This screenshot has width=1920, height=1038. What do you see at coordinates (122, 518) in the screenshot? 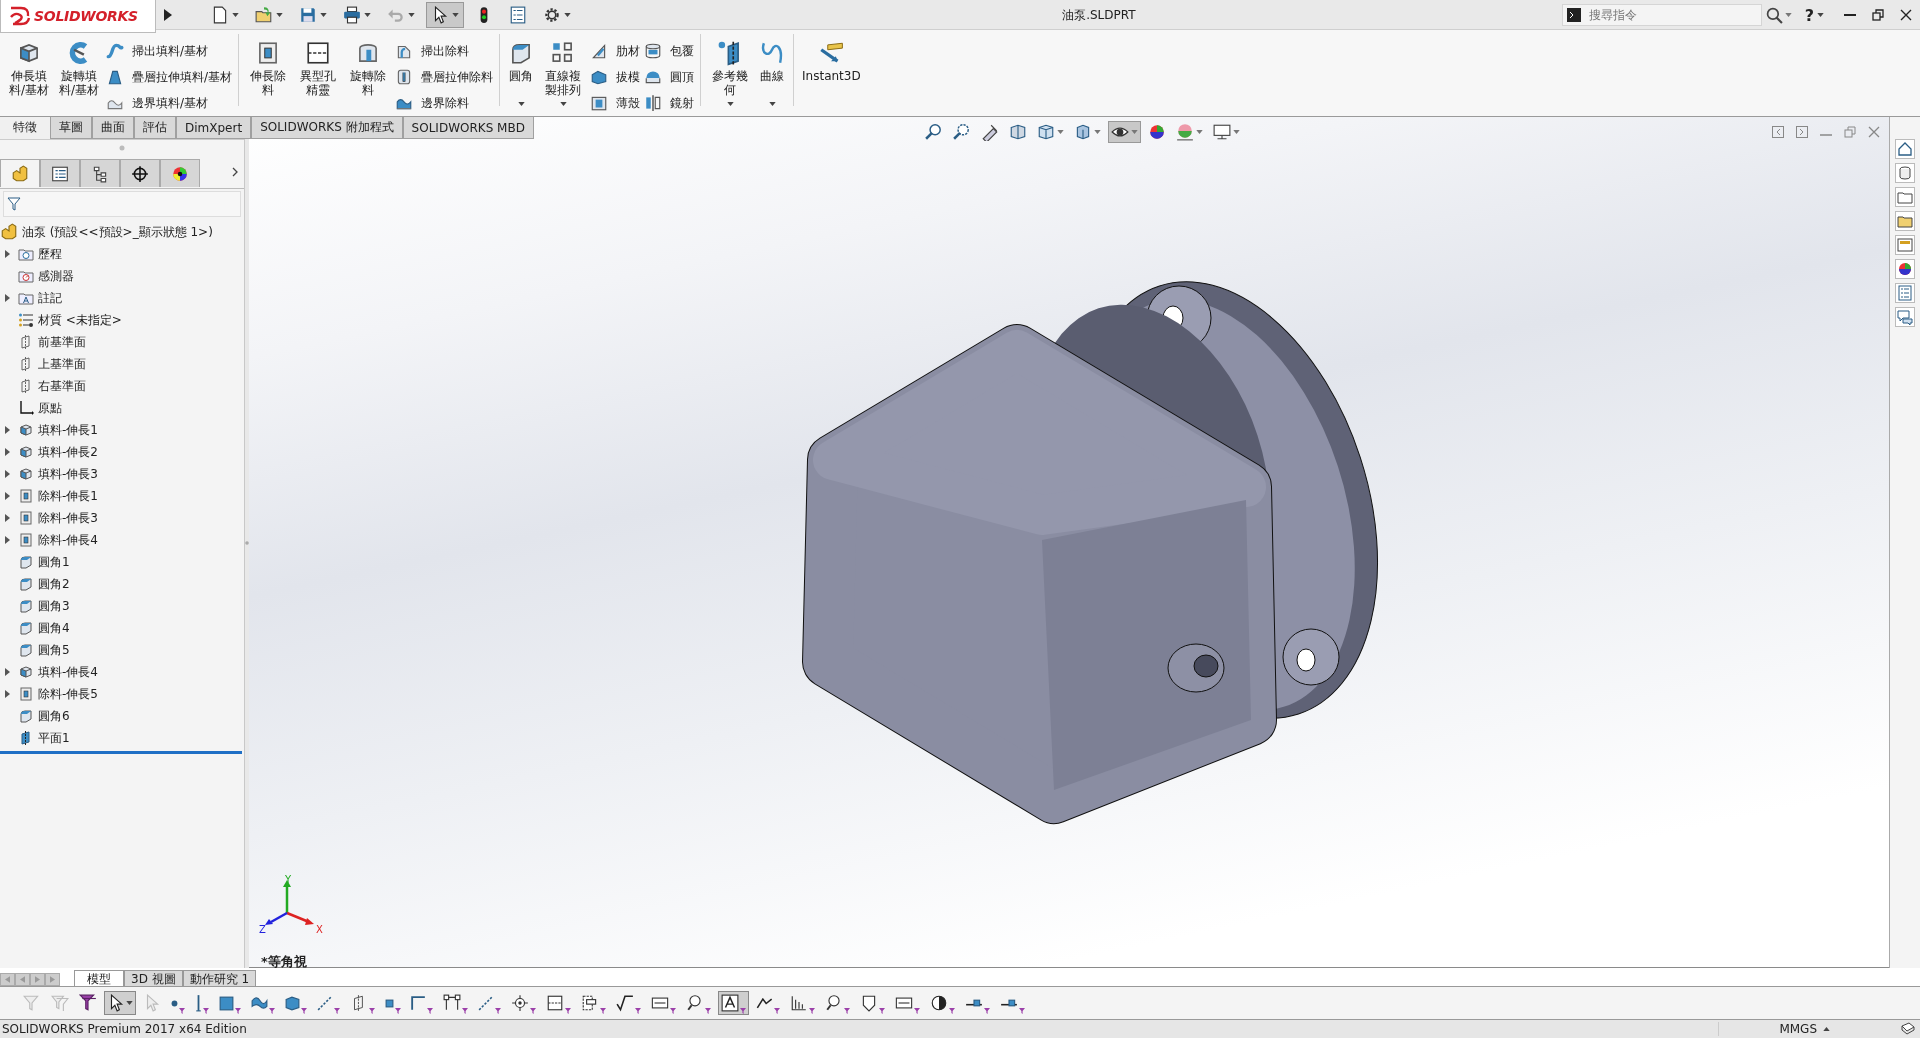
I see `tree-item: 除料-伸長3` at bounding box center [122, 518].